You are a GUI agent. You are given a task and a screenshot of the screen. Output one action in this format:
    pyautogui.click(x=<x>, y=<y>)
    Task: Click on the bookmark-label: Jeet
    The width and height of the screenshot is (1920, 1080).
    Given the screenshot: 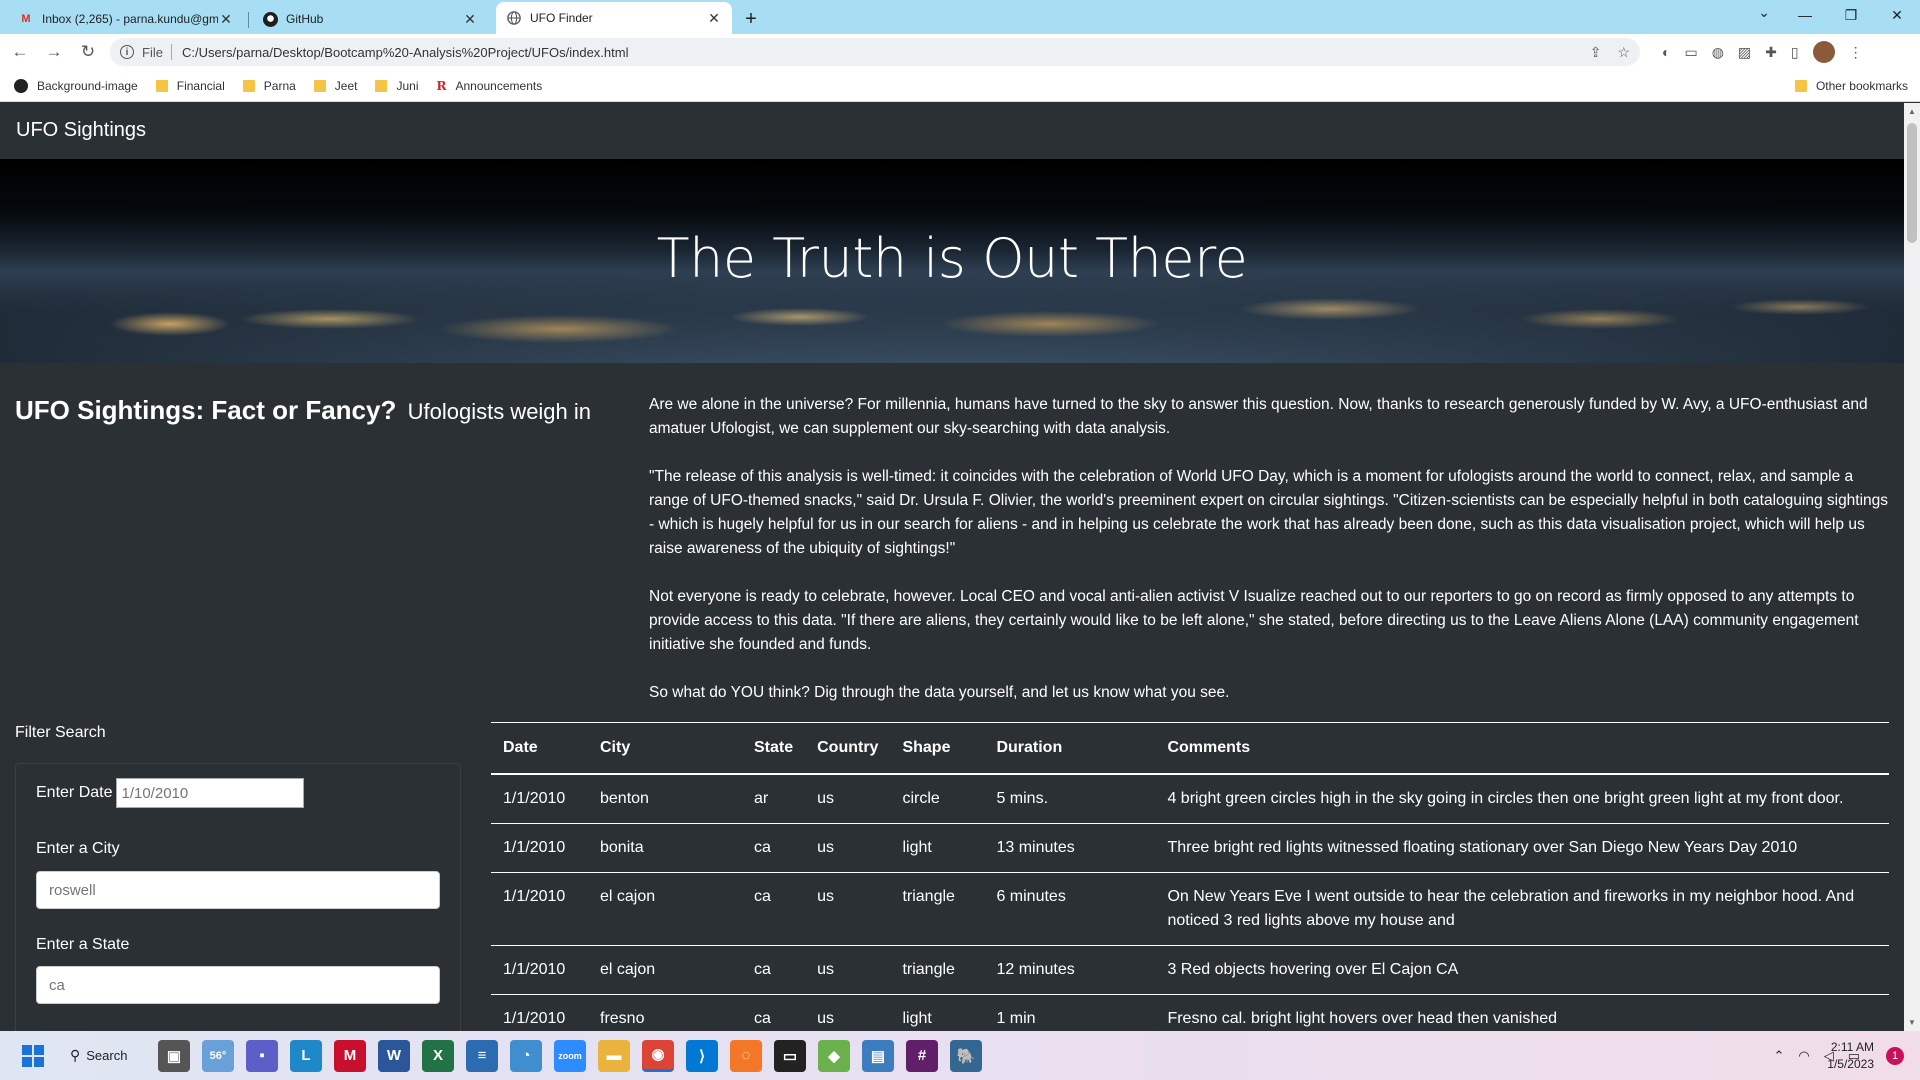 What is the action you would take?
    pyautogui.click(x=346, y=85)
    